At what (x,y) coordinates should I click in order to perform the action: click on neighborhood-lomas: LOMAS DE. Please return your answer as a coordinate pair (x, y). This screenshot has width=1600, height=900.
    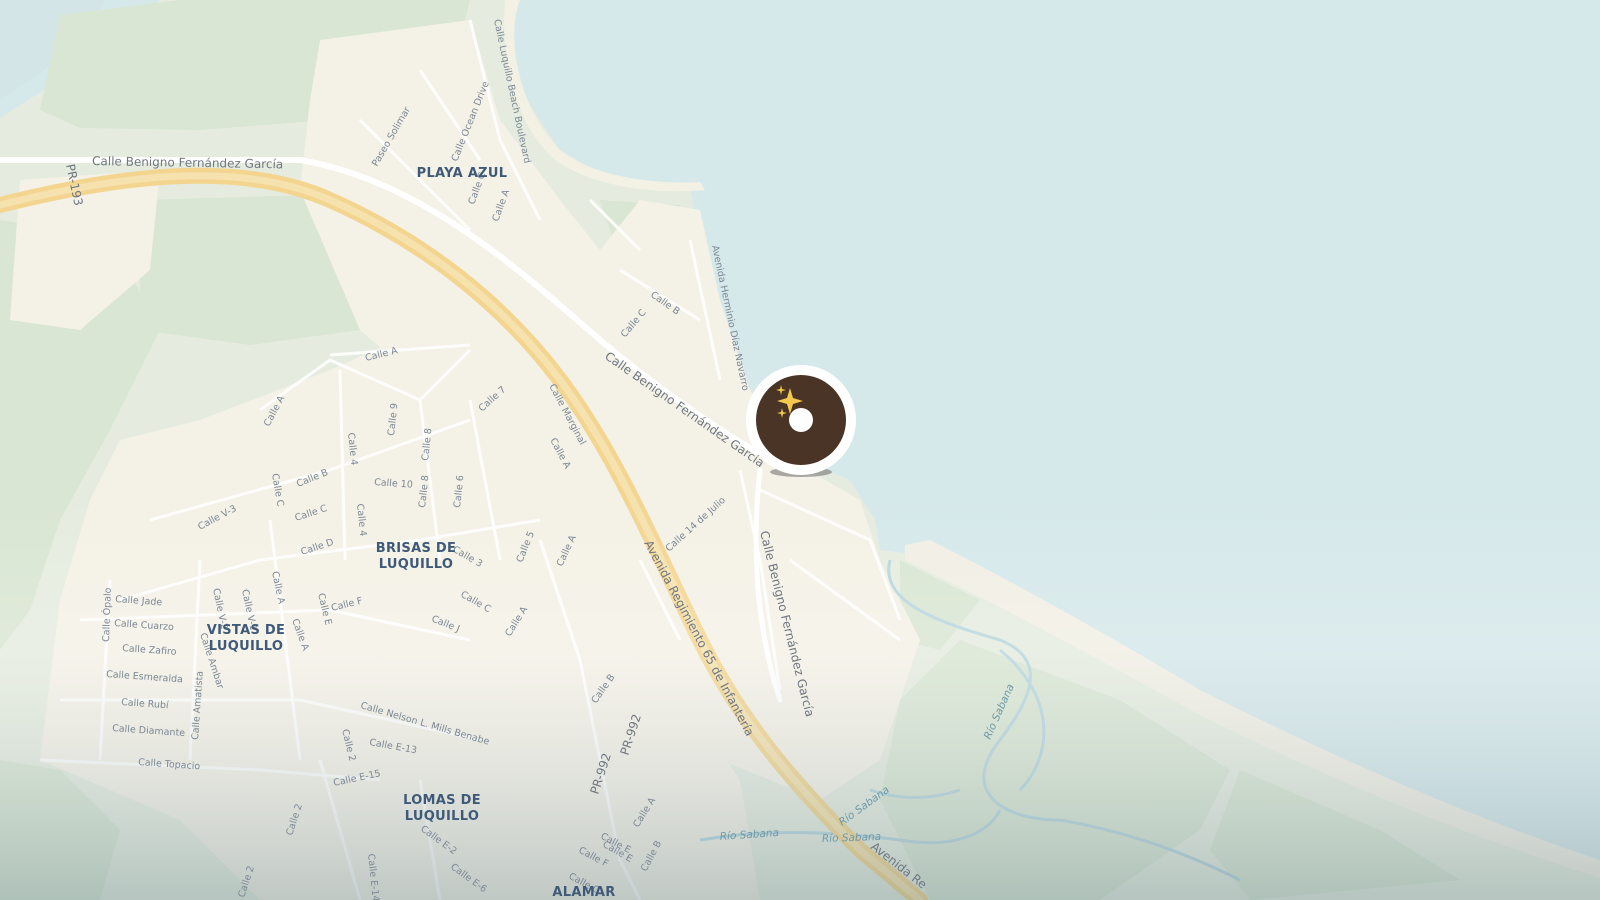
    Looking at the image, I should click on (442, 800).